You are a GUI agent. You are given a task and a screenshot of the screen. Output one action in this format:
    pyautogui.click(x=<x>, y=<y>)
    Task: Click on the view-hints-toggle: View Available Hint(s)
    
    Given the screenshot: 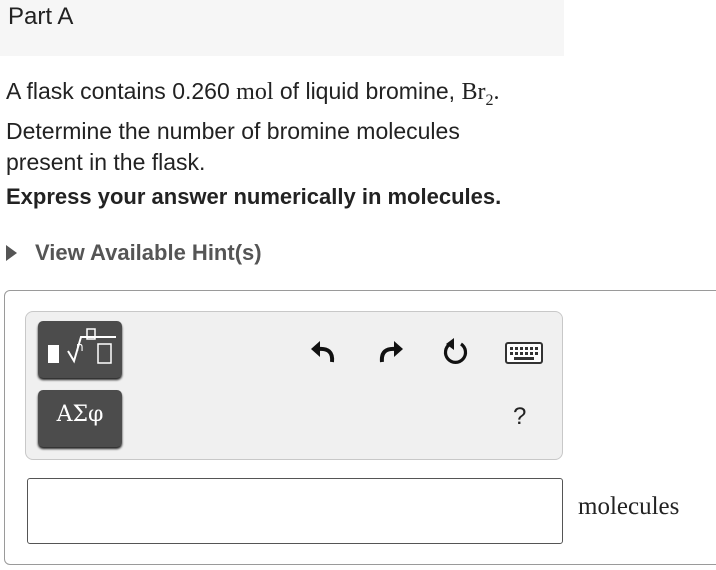 What is the action you would take?
    pyautogui.click(x=133, y=253)
    